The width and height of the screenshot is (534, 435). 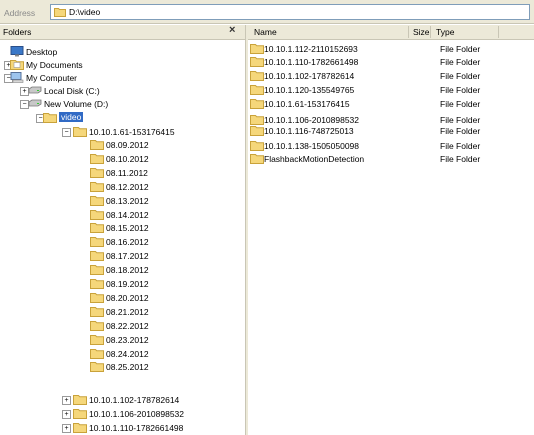 What do you see at coordinates (390, 131) in the screenshot?
I see `file-row: 10.10.1.116-748725013 File Folder` at bounding box center [390, 131].